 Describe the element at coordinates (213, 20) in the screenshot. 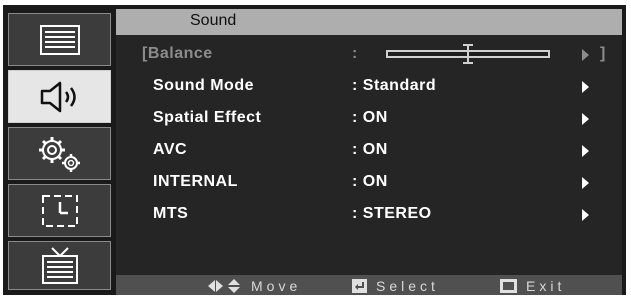

I see `page-title: Sound` at that location.